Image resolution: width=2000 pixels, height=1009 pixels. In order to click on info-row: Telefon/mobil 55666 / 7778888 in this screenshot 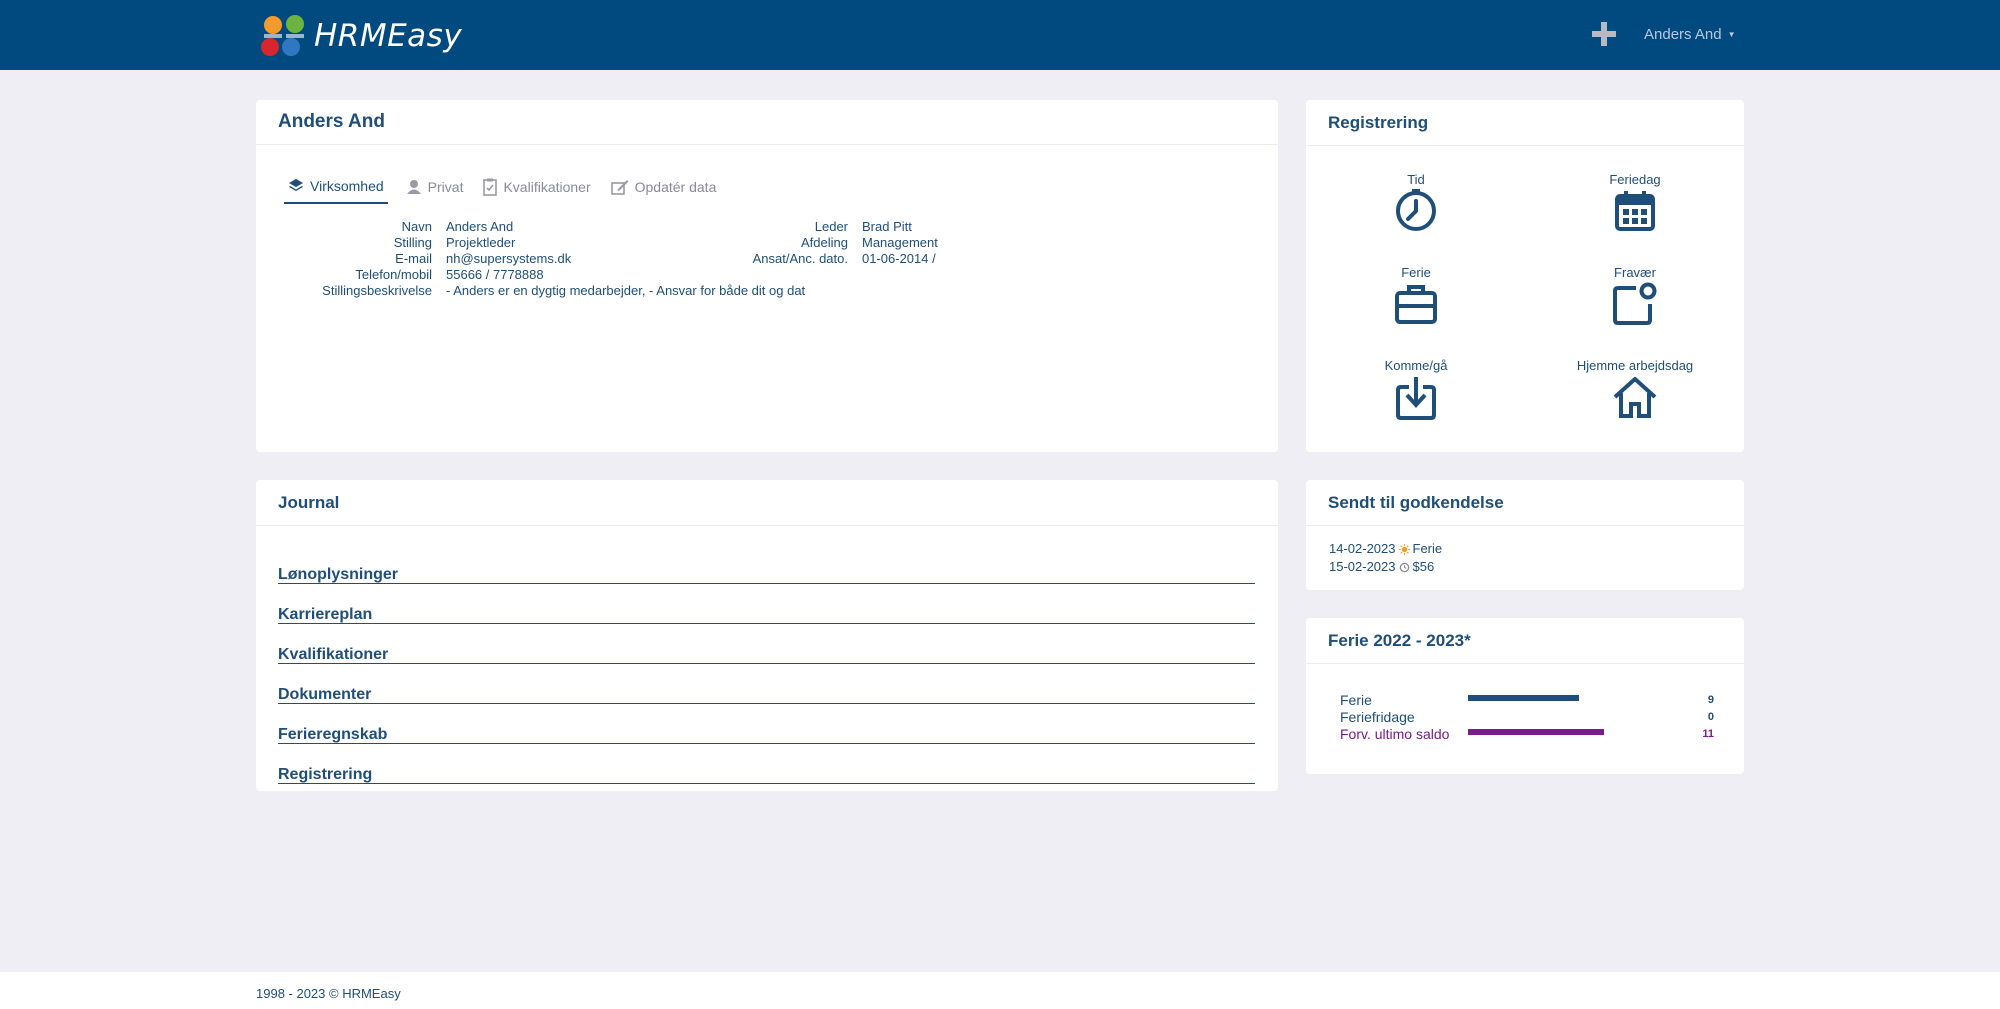, I will do `click(540, 275)`.